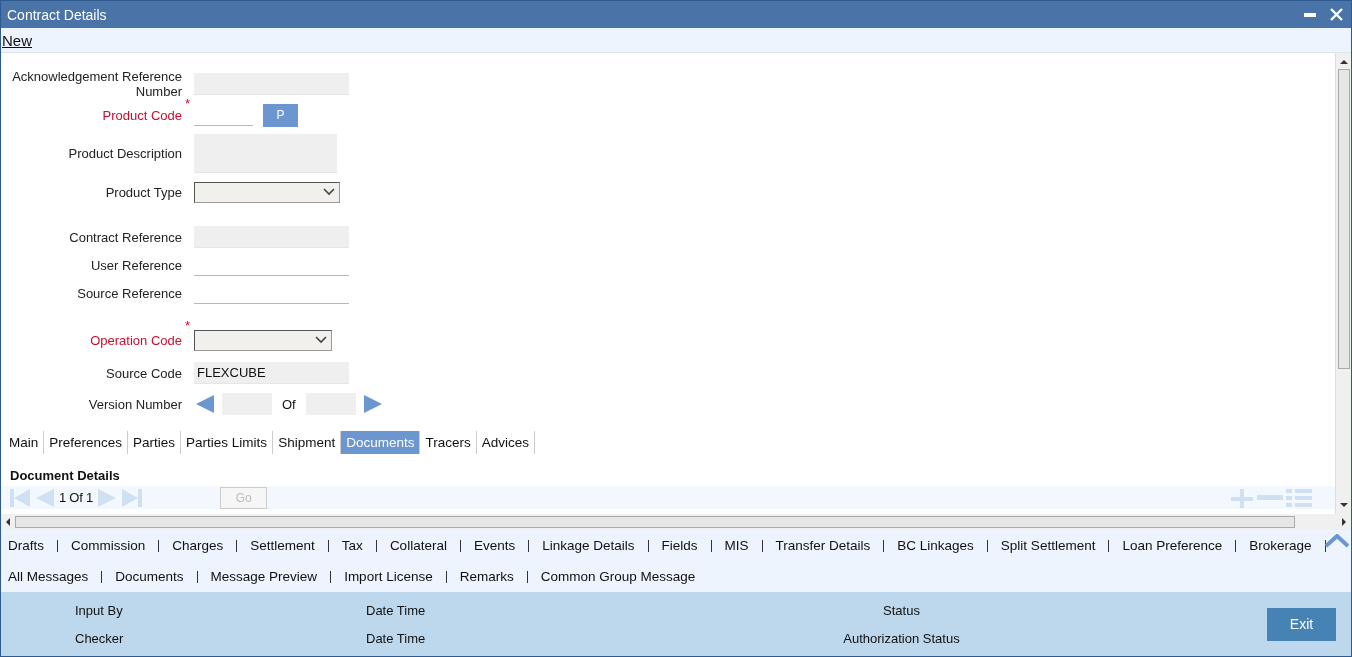 The width and height of the screenshot is (1352, 657). What do you see at coordinates (99, 638) in the screenshot?
I see `footer-label: Checker` at bounding box center [99, 638].